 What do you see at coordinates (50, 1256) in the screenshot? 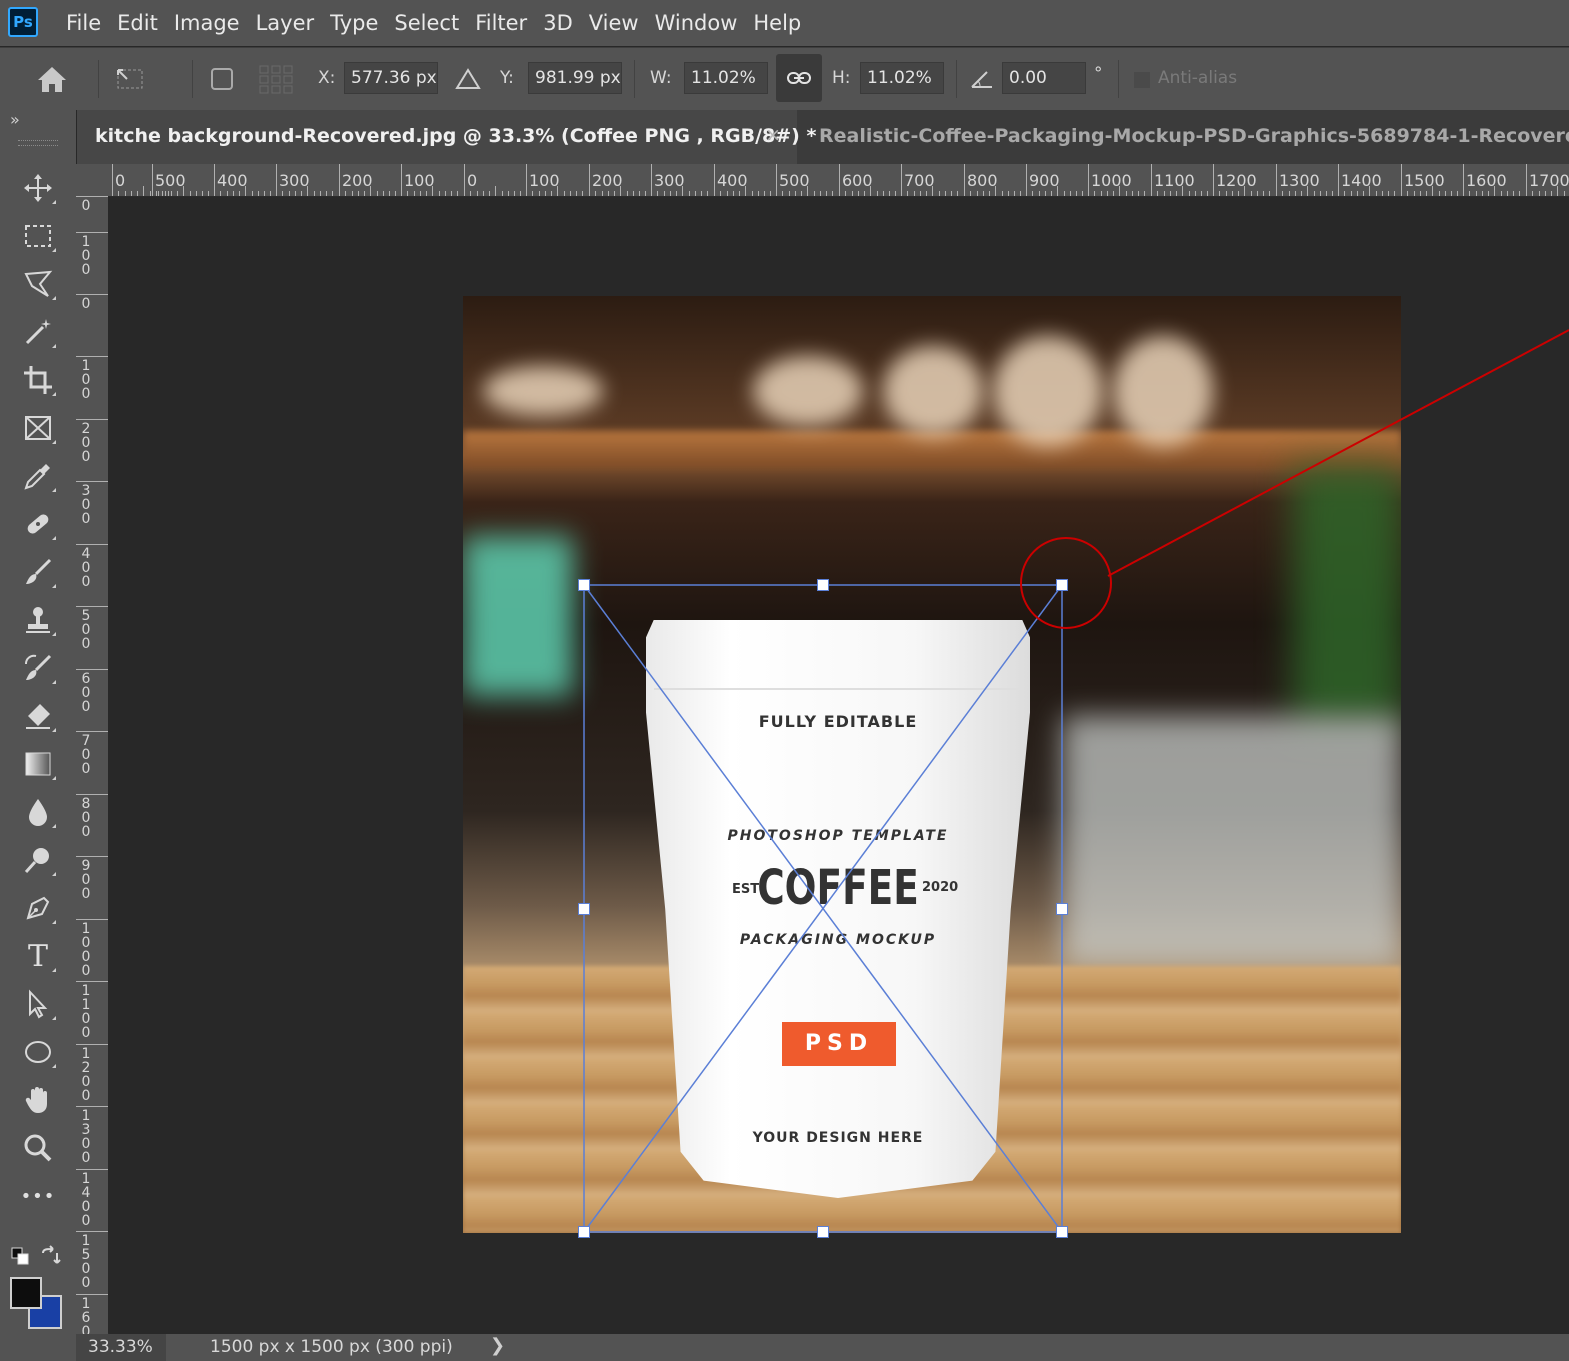
I see `swap-colors-icon` at bounding box center [50, 1256].